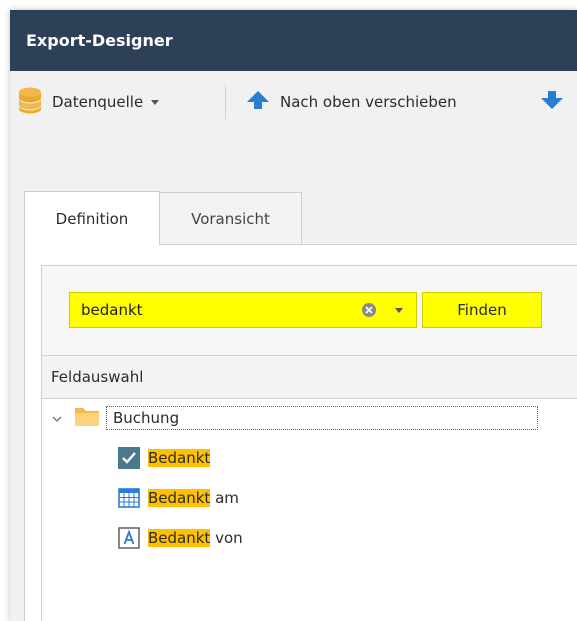 The image size is (577, 621). I want to click on folder-icon, so click(87, 418).